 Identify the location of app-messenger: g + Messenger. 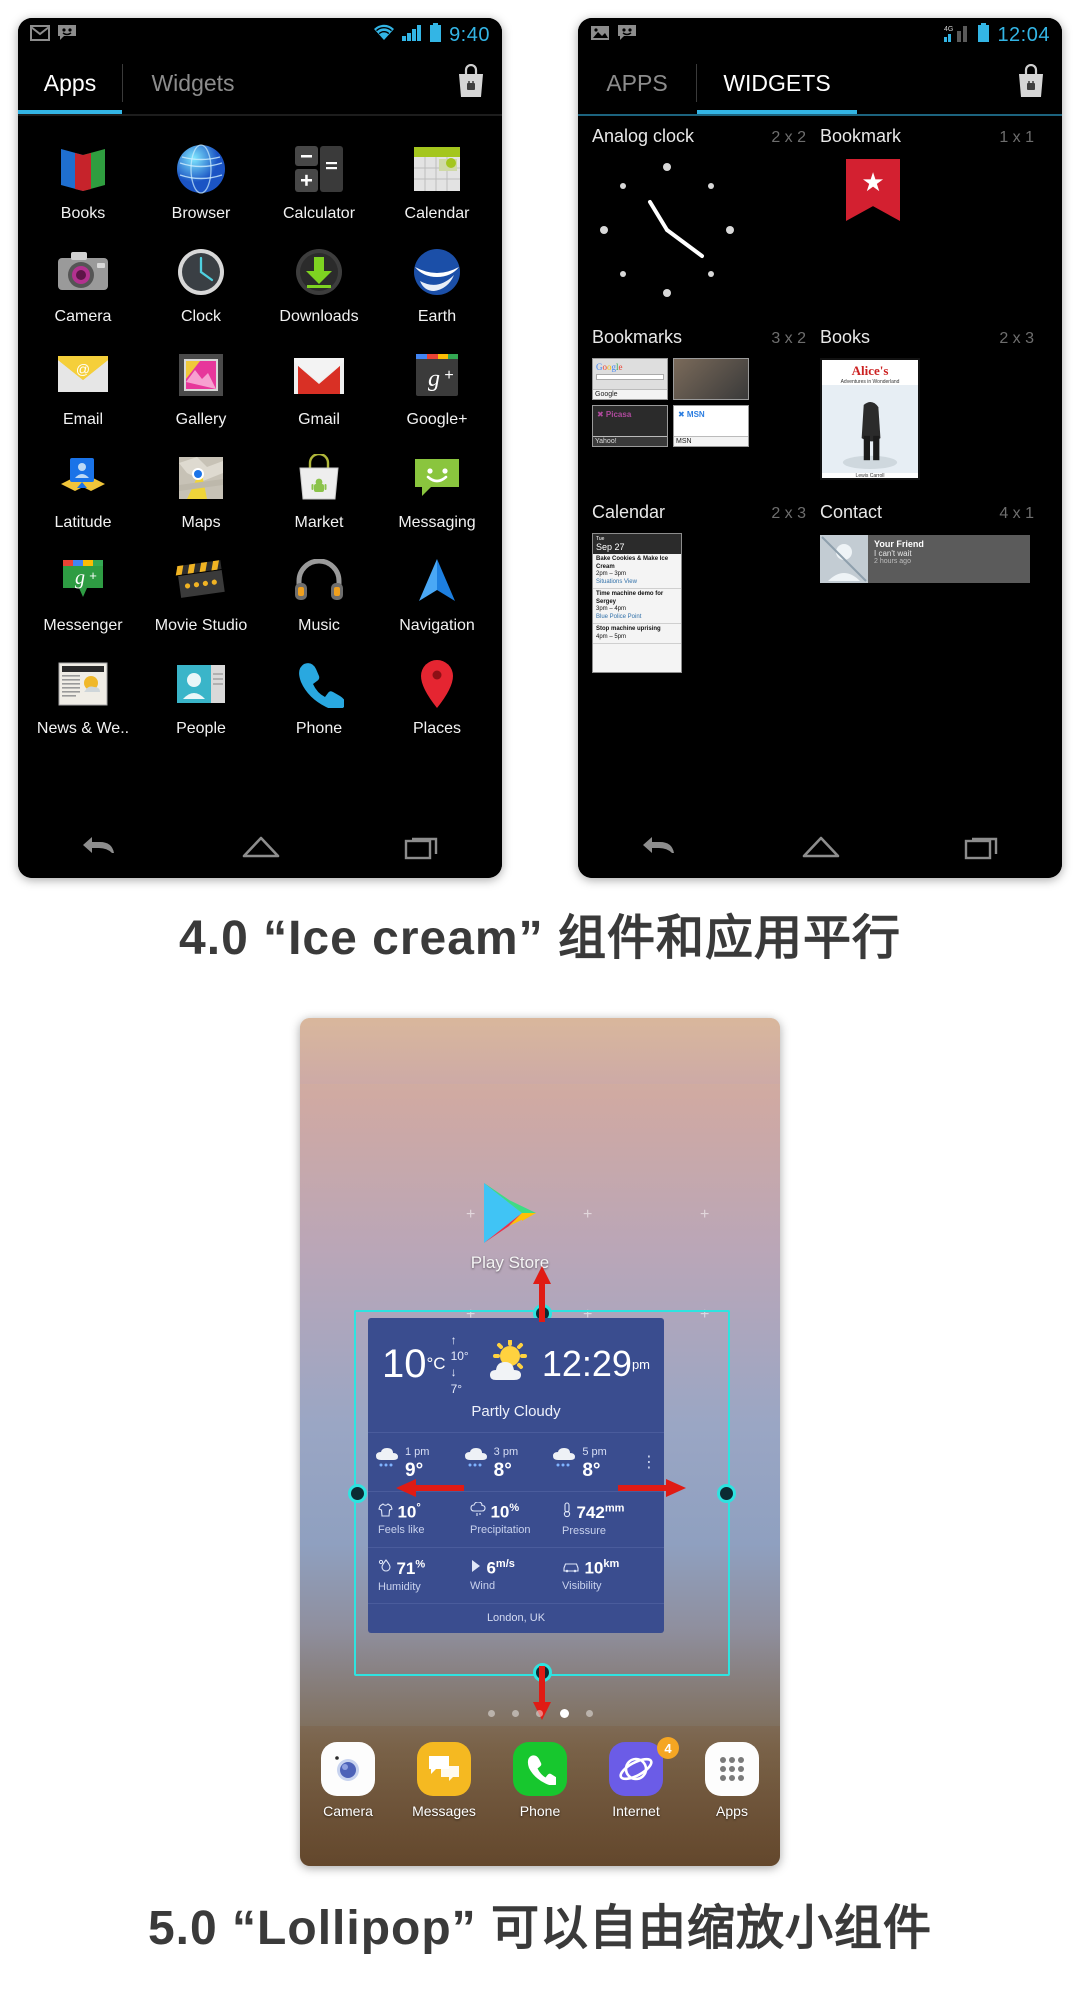
(83, 592).